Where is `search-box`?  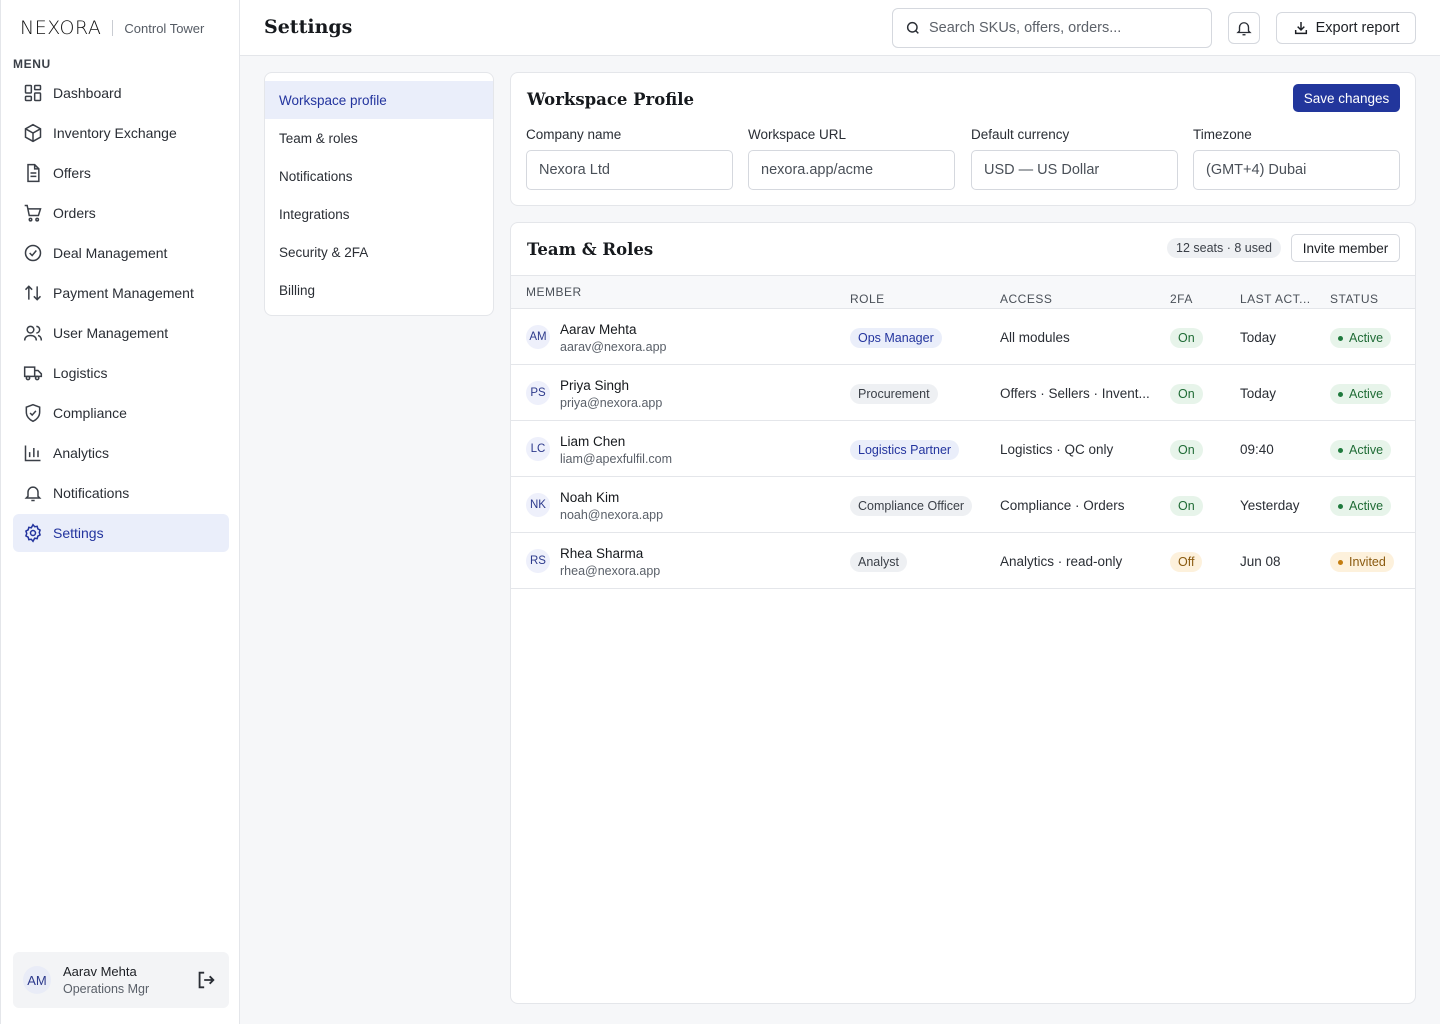 search-box is located at coordinates (1052, 28).